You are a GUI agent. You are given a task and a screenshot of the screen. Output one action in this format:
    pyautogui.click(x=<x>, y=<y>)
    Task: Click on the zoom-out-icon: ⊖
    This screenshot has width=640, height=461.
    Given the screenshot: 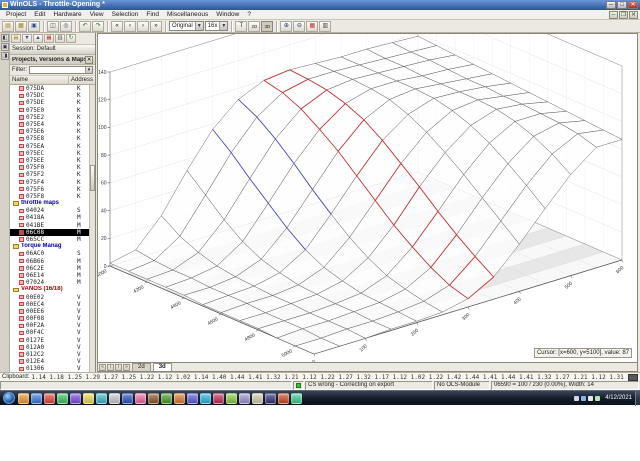 What is the action you would take?
    pyautogui.click(x=299, y=26)
    